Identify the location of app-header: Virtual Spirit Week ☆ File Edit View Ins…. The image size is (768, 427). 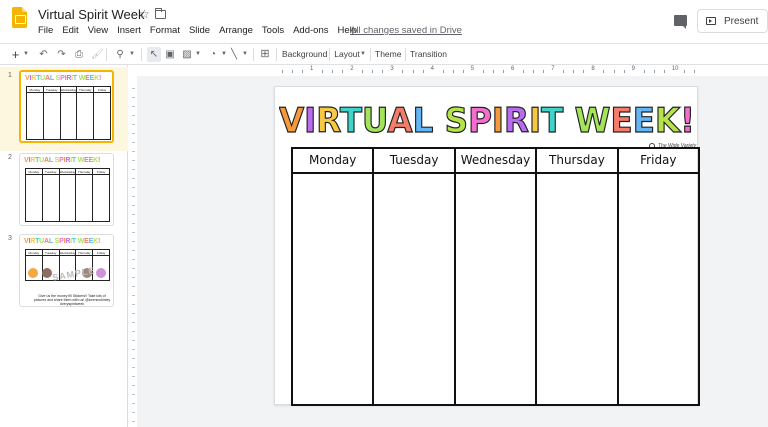
(384, 21).